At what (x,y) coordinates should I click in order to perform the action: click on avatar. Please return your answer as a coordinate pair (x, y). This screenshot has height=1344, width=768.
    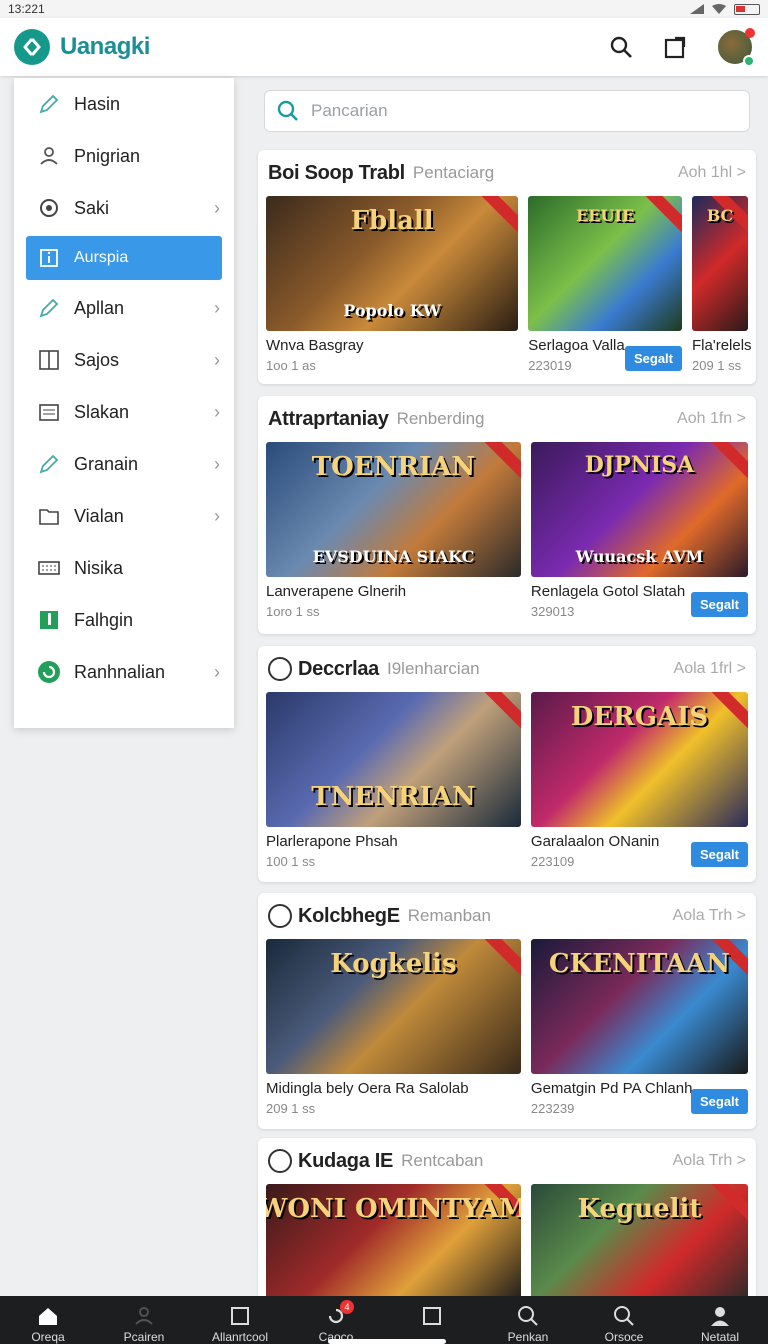
    Looking at the image, I should click on (735, 47).